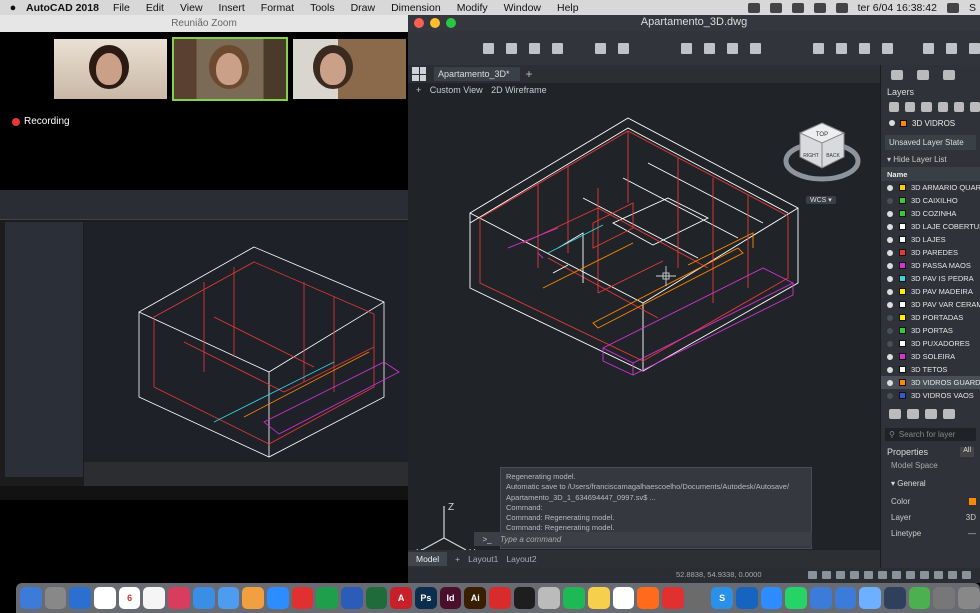 This screenshot has width=980, height=613. What do you see at coordinates (450, 598) in the screenshot?
I see `dock-app-icon: Id` at bounding box center [450, 598].